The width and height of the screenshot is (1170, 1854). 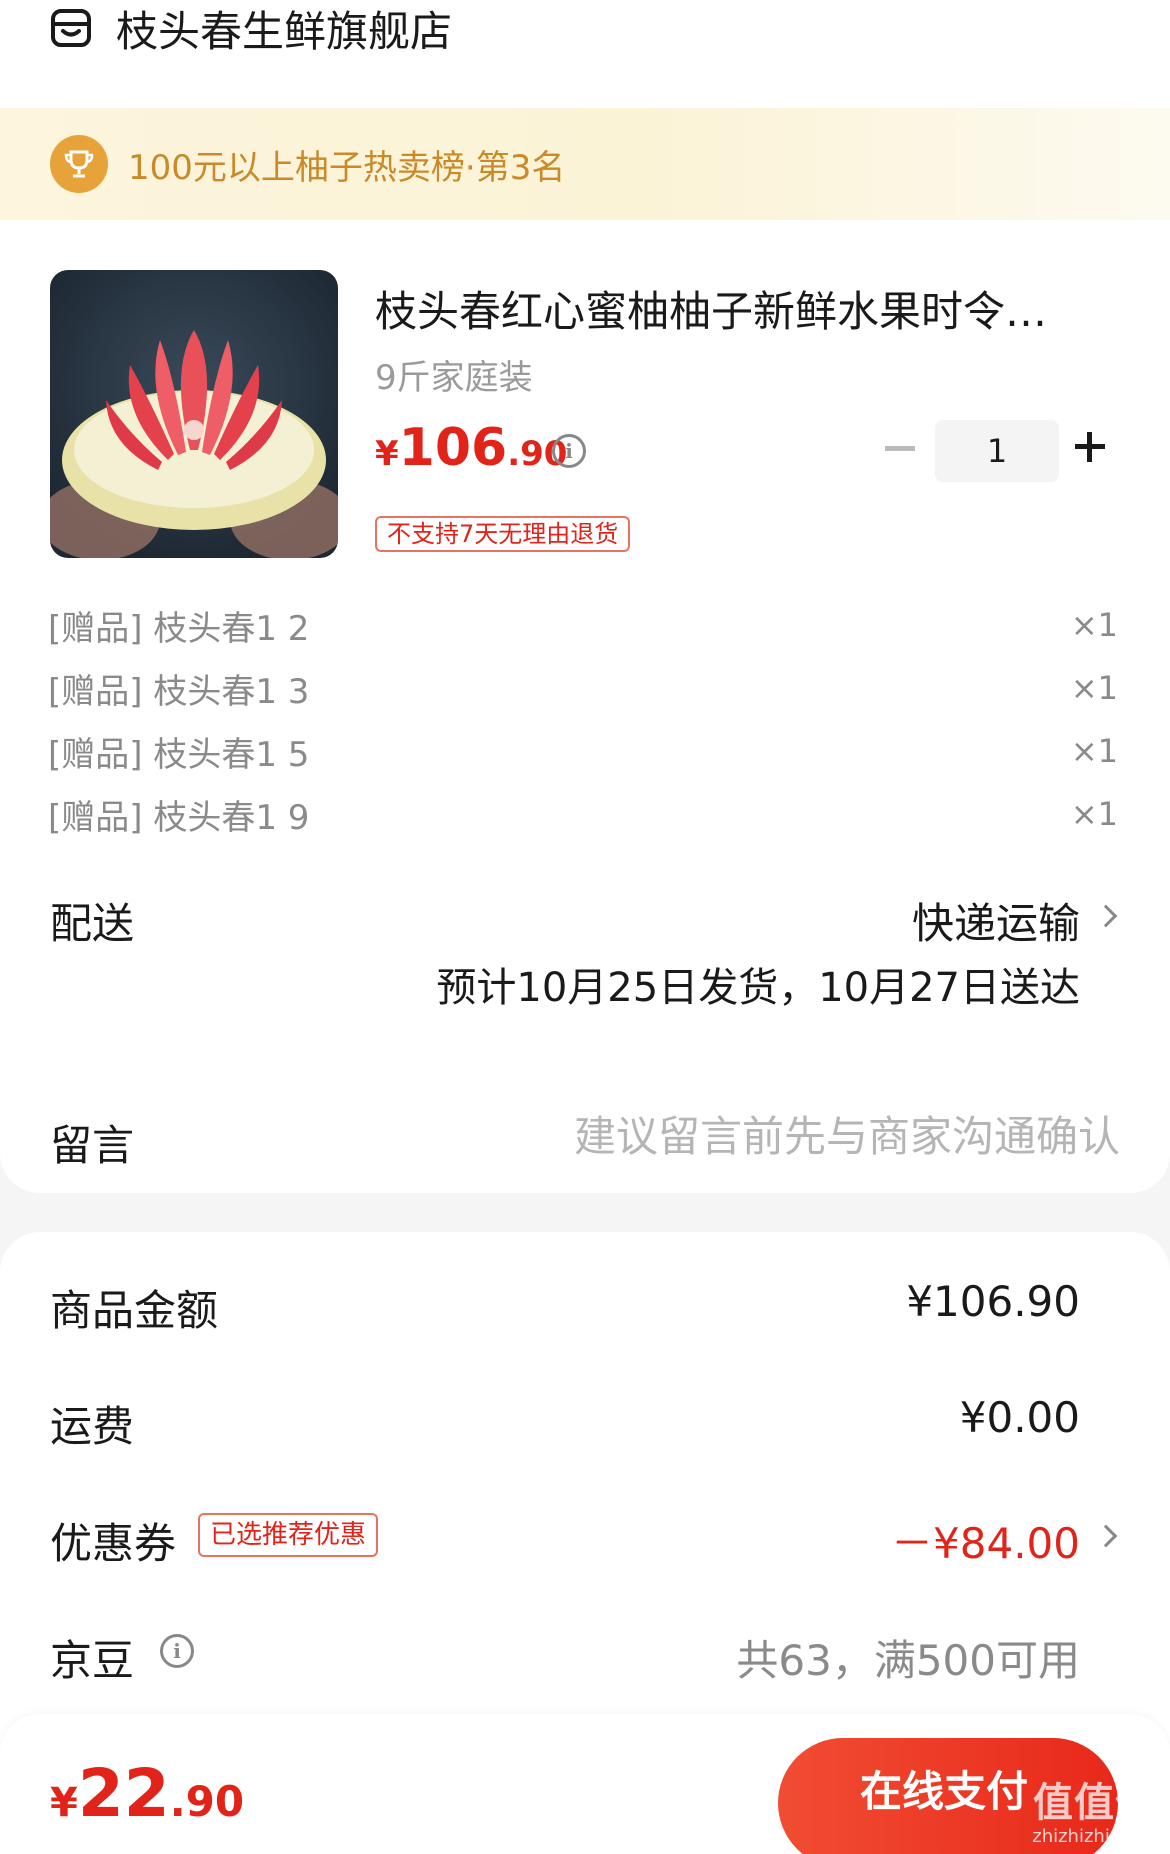 I want to click on watermark-url: zhizhizhi.com, so click(x=1093, y=1836).